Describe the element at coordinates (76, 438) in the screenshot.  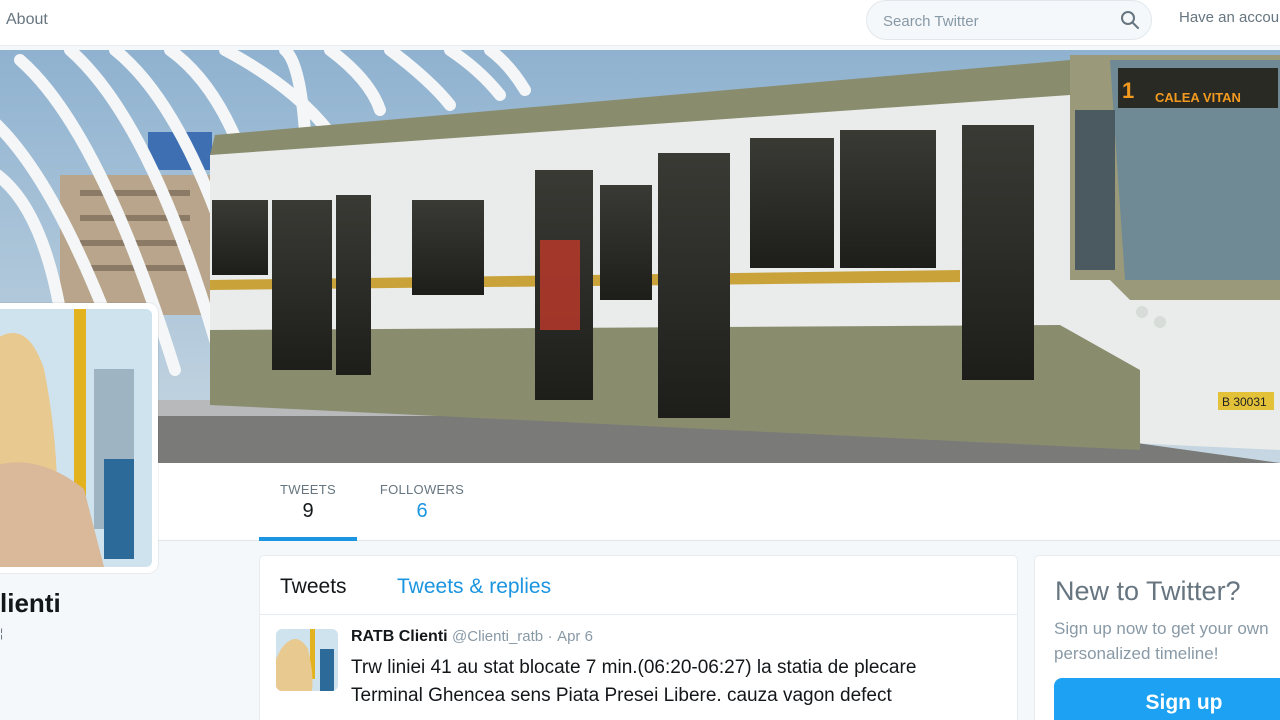
I see `avatar-image` at that location.